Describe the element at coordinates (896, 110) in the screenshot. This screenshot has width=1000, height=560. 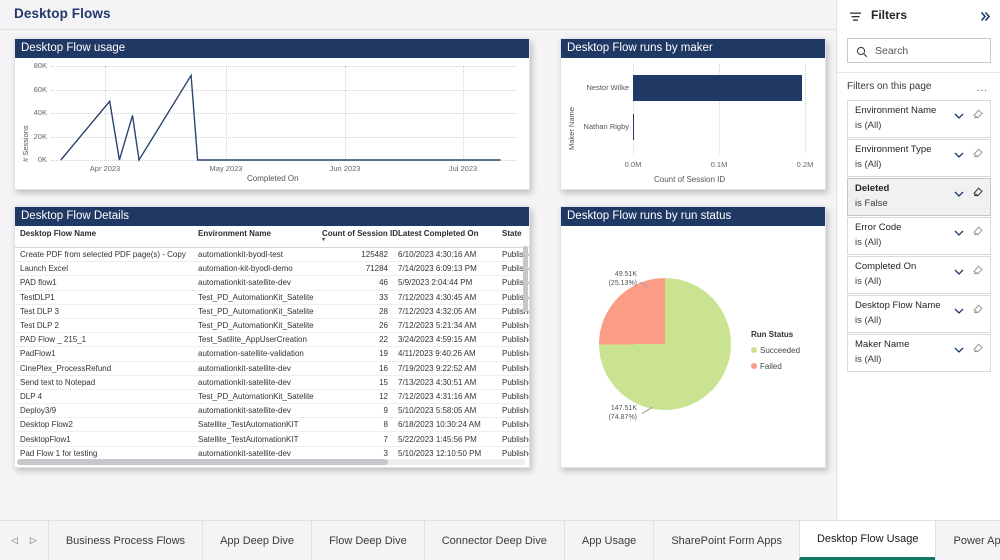
I see `filter-field-name: Environment Name` at that location.